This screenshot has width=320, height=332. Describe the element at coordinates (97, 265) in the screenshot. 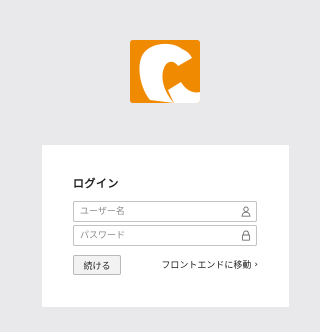

I see `continue-button: 続ける` at that location.